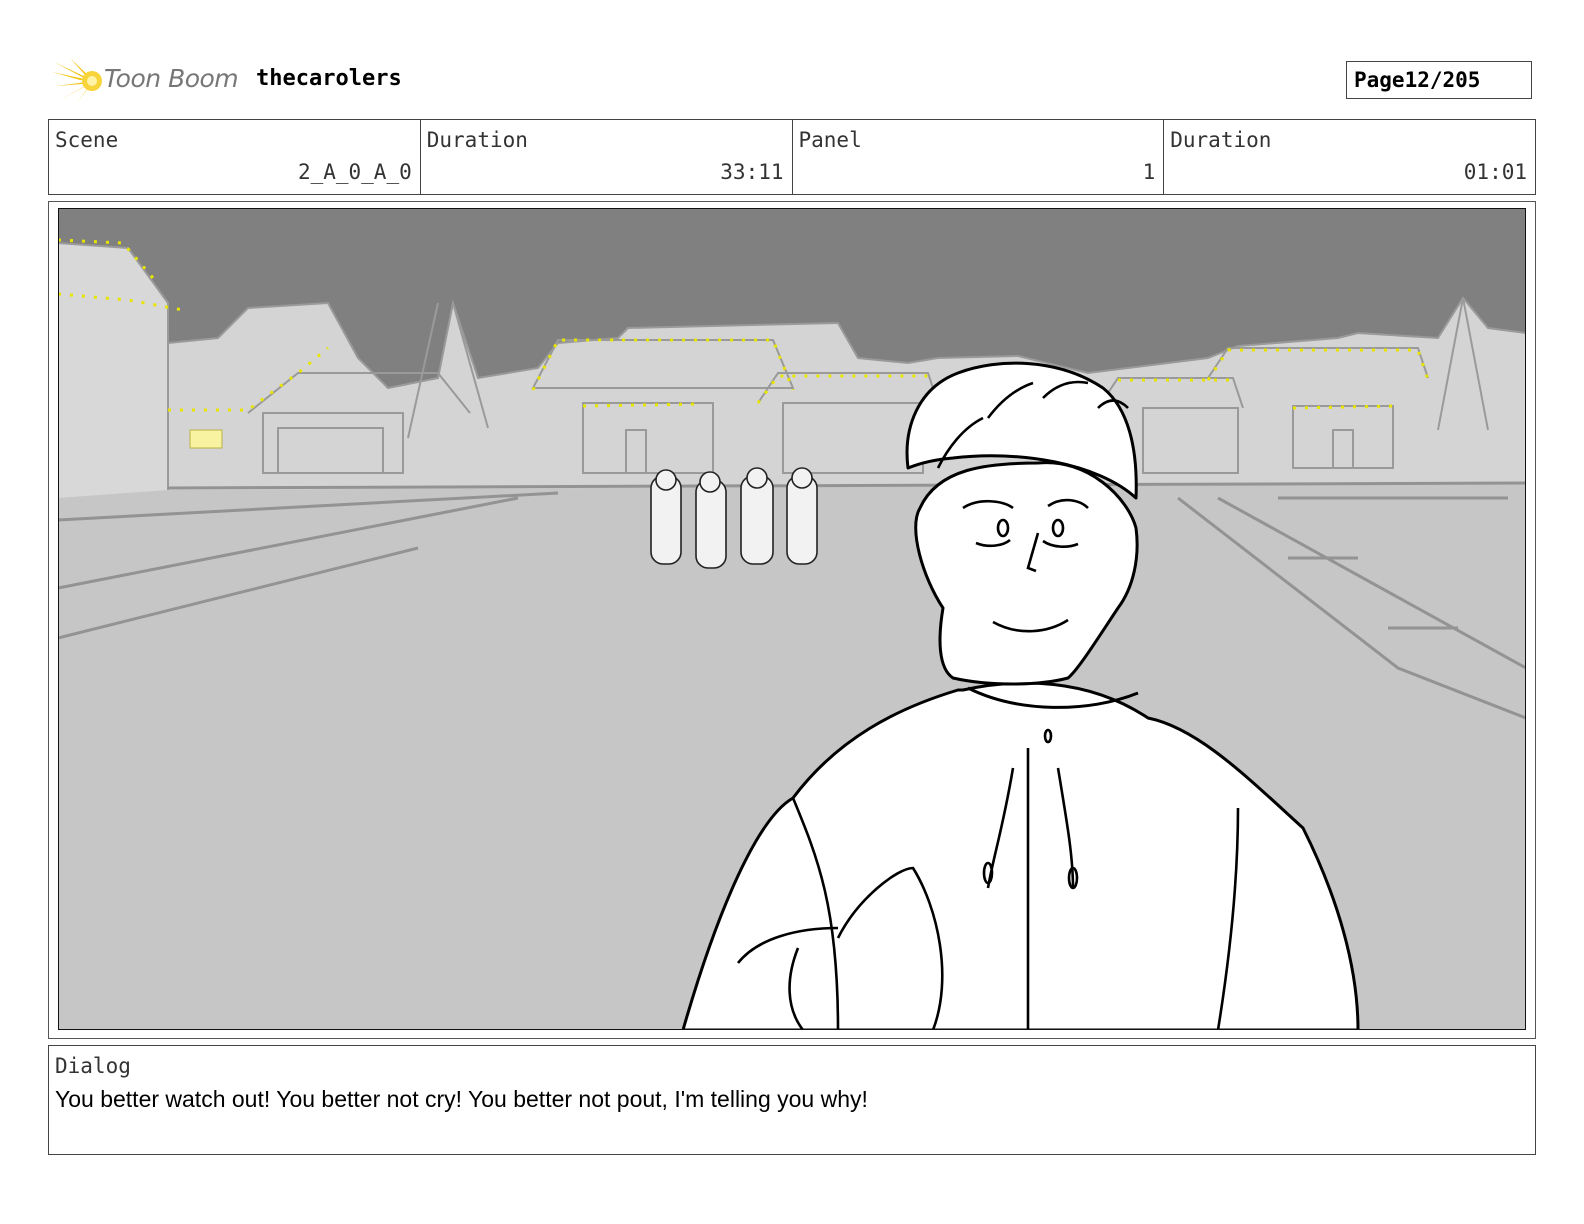  I want to click on panel-value: 1, so click(1149, 172).